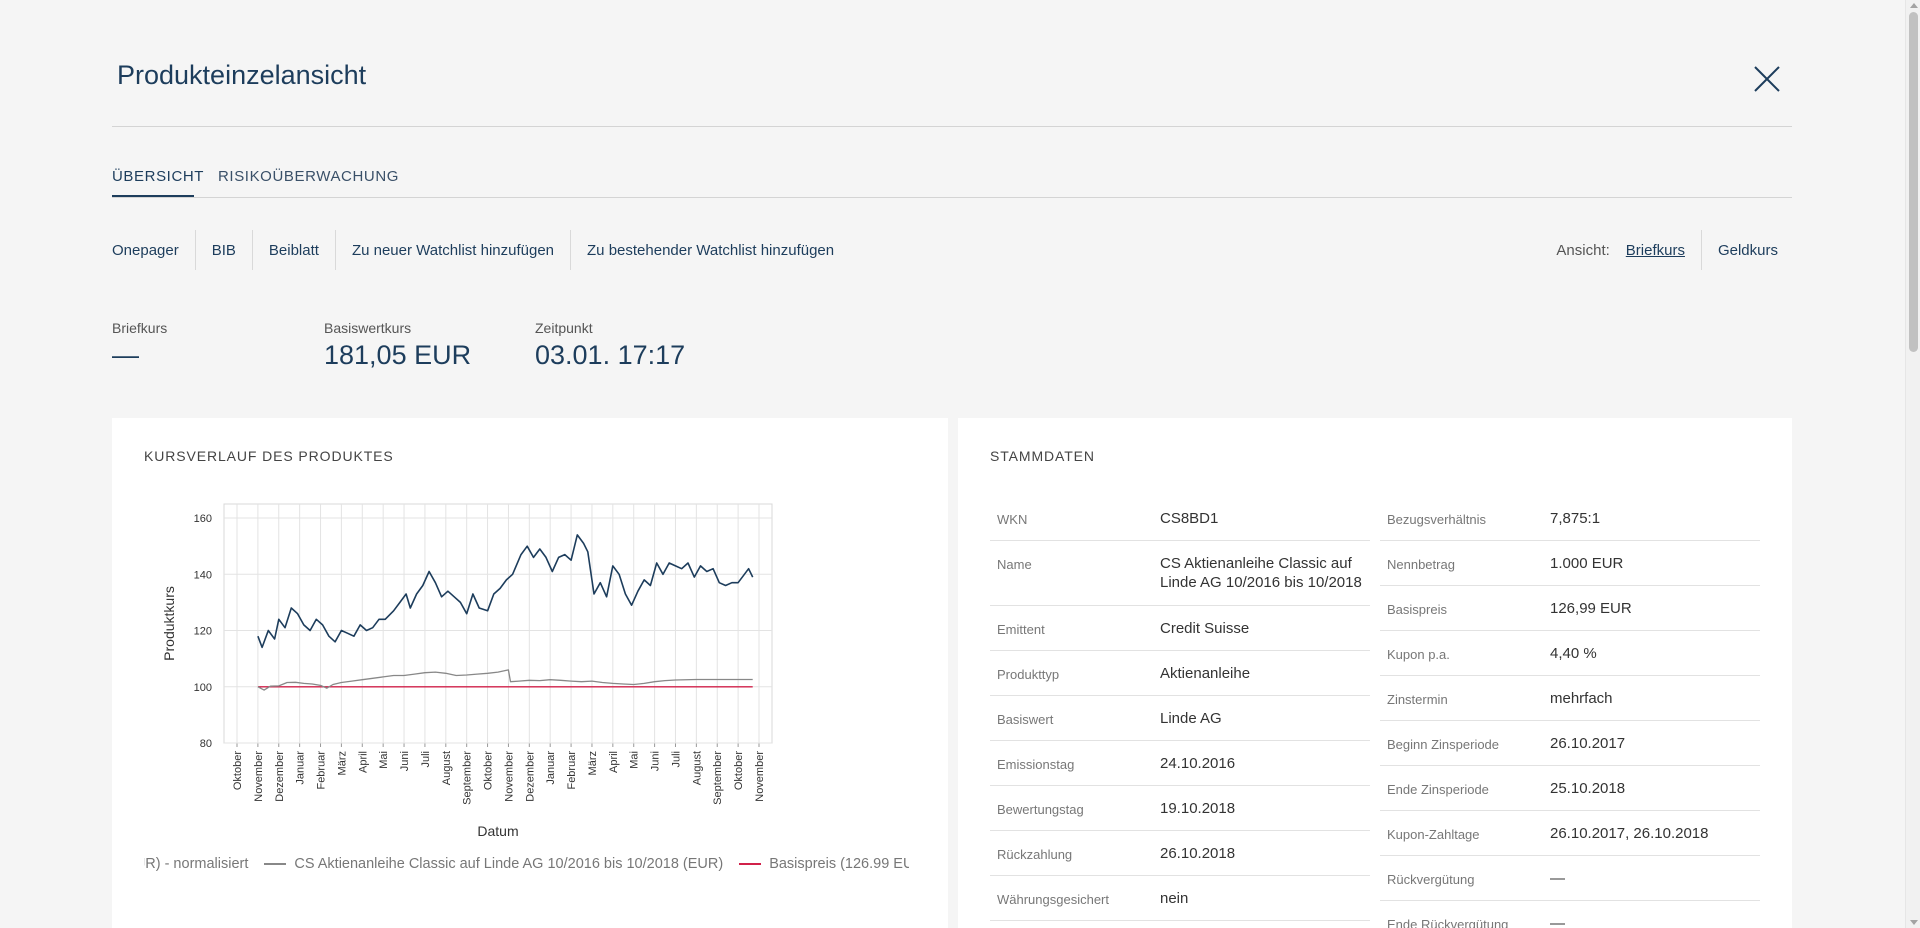  I want to click on stammdaten-value: —, so click(1557, 878).